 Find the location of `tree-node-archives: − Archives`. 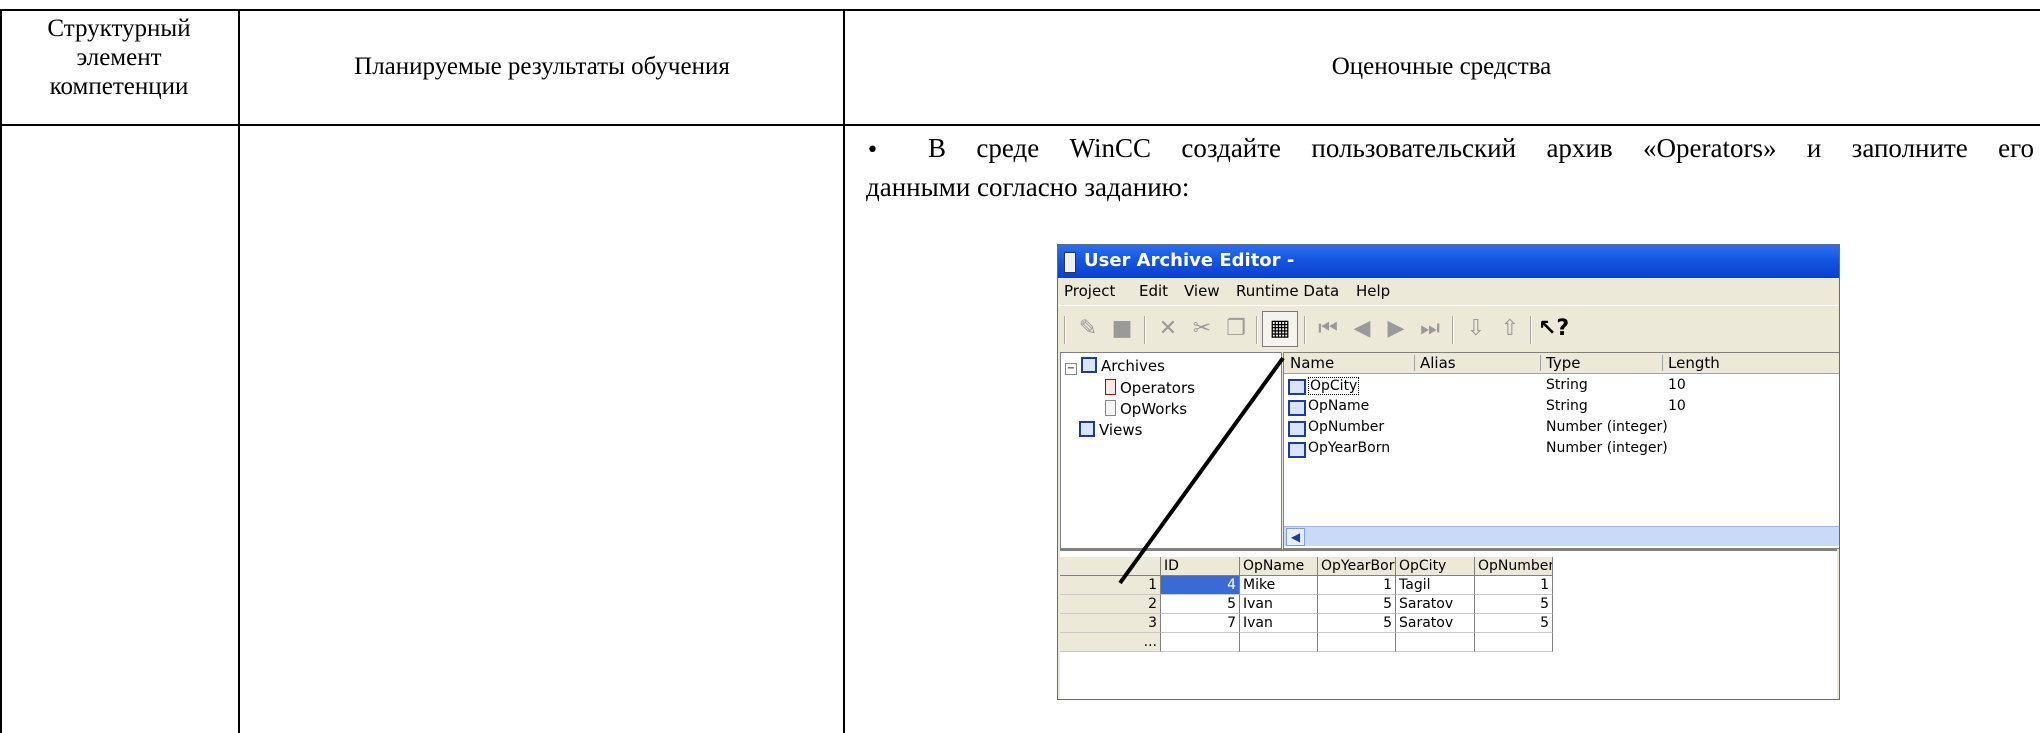

tree-node-archives: − Archives is located at coordinates (1115, 366).